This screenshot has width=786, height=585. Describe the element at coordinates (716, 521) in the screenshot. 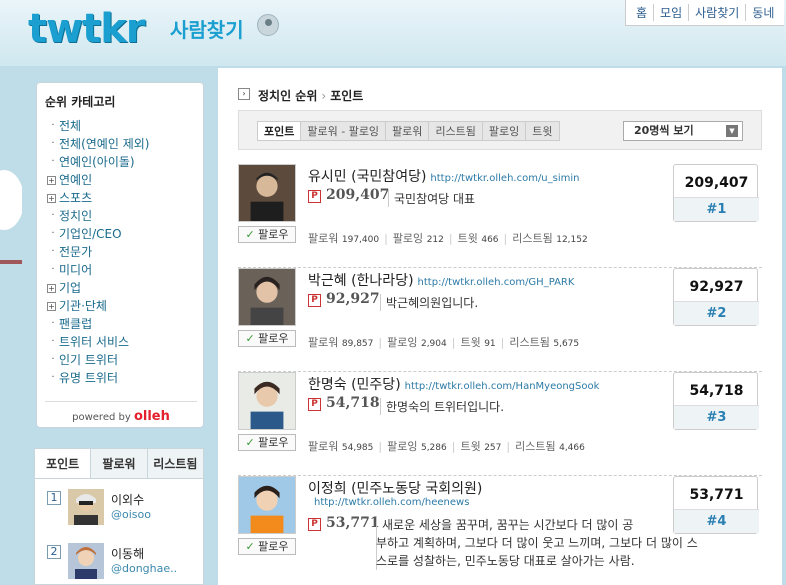

I see `rank-badge: #4` at that location.